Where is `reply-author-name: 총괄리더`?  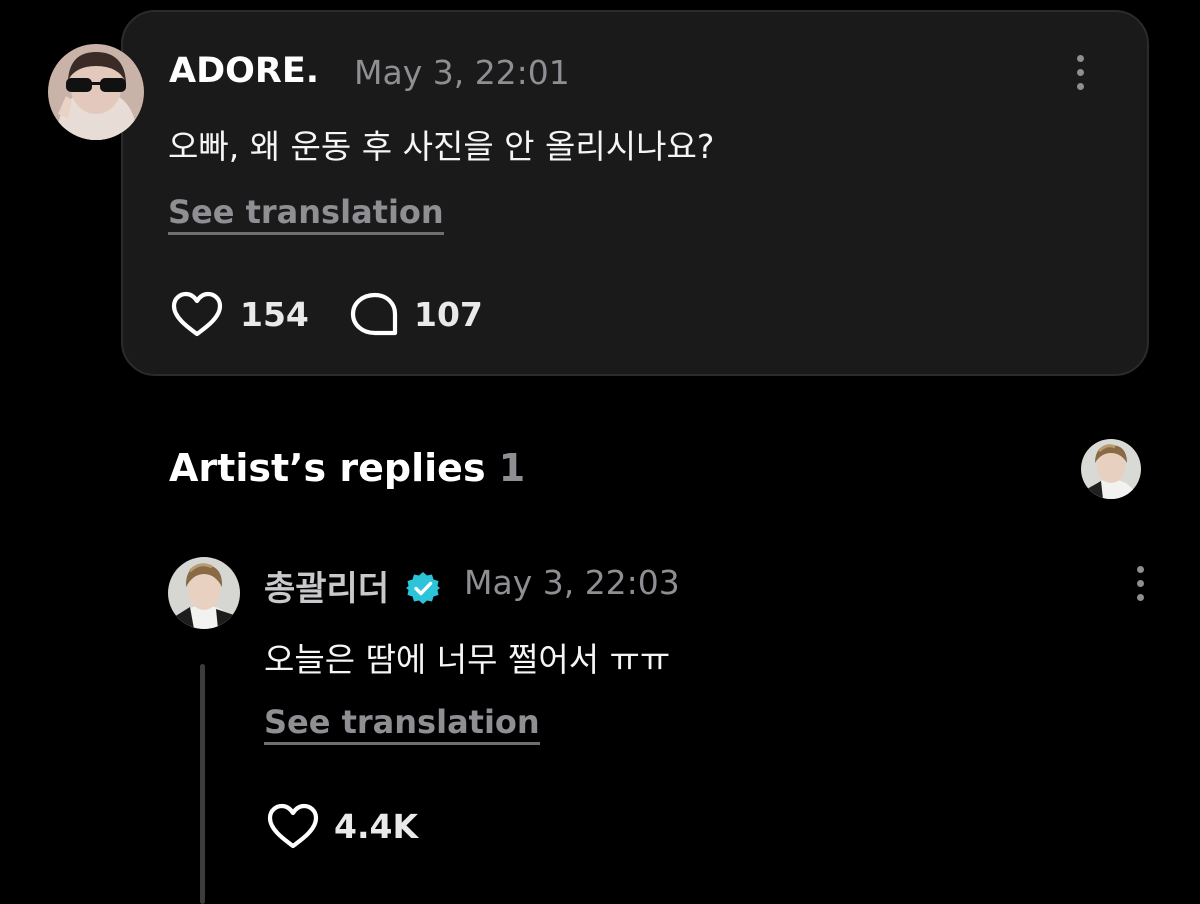
reply-author-name: 총괄리더 is located at coordinates (352, 585).